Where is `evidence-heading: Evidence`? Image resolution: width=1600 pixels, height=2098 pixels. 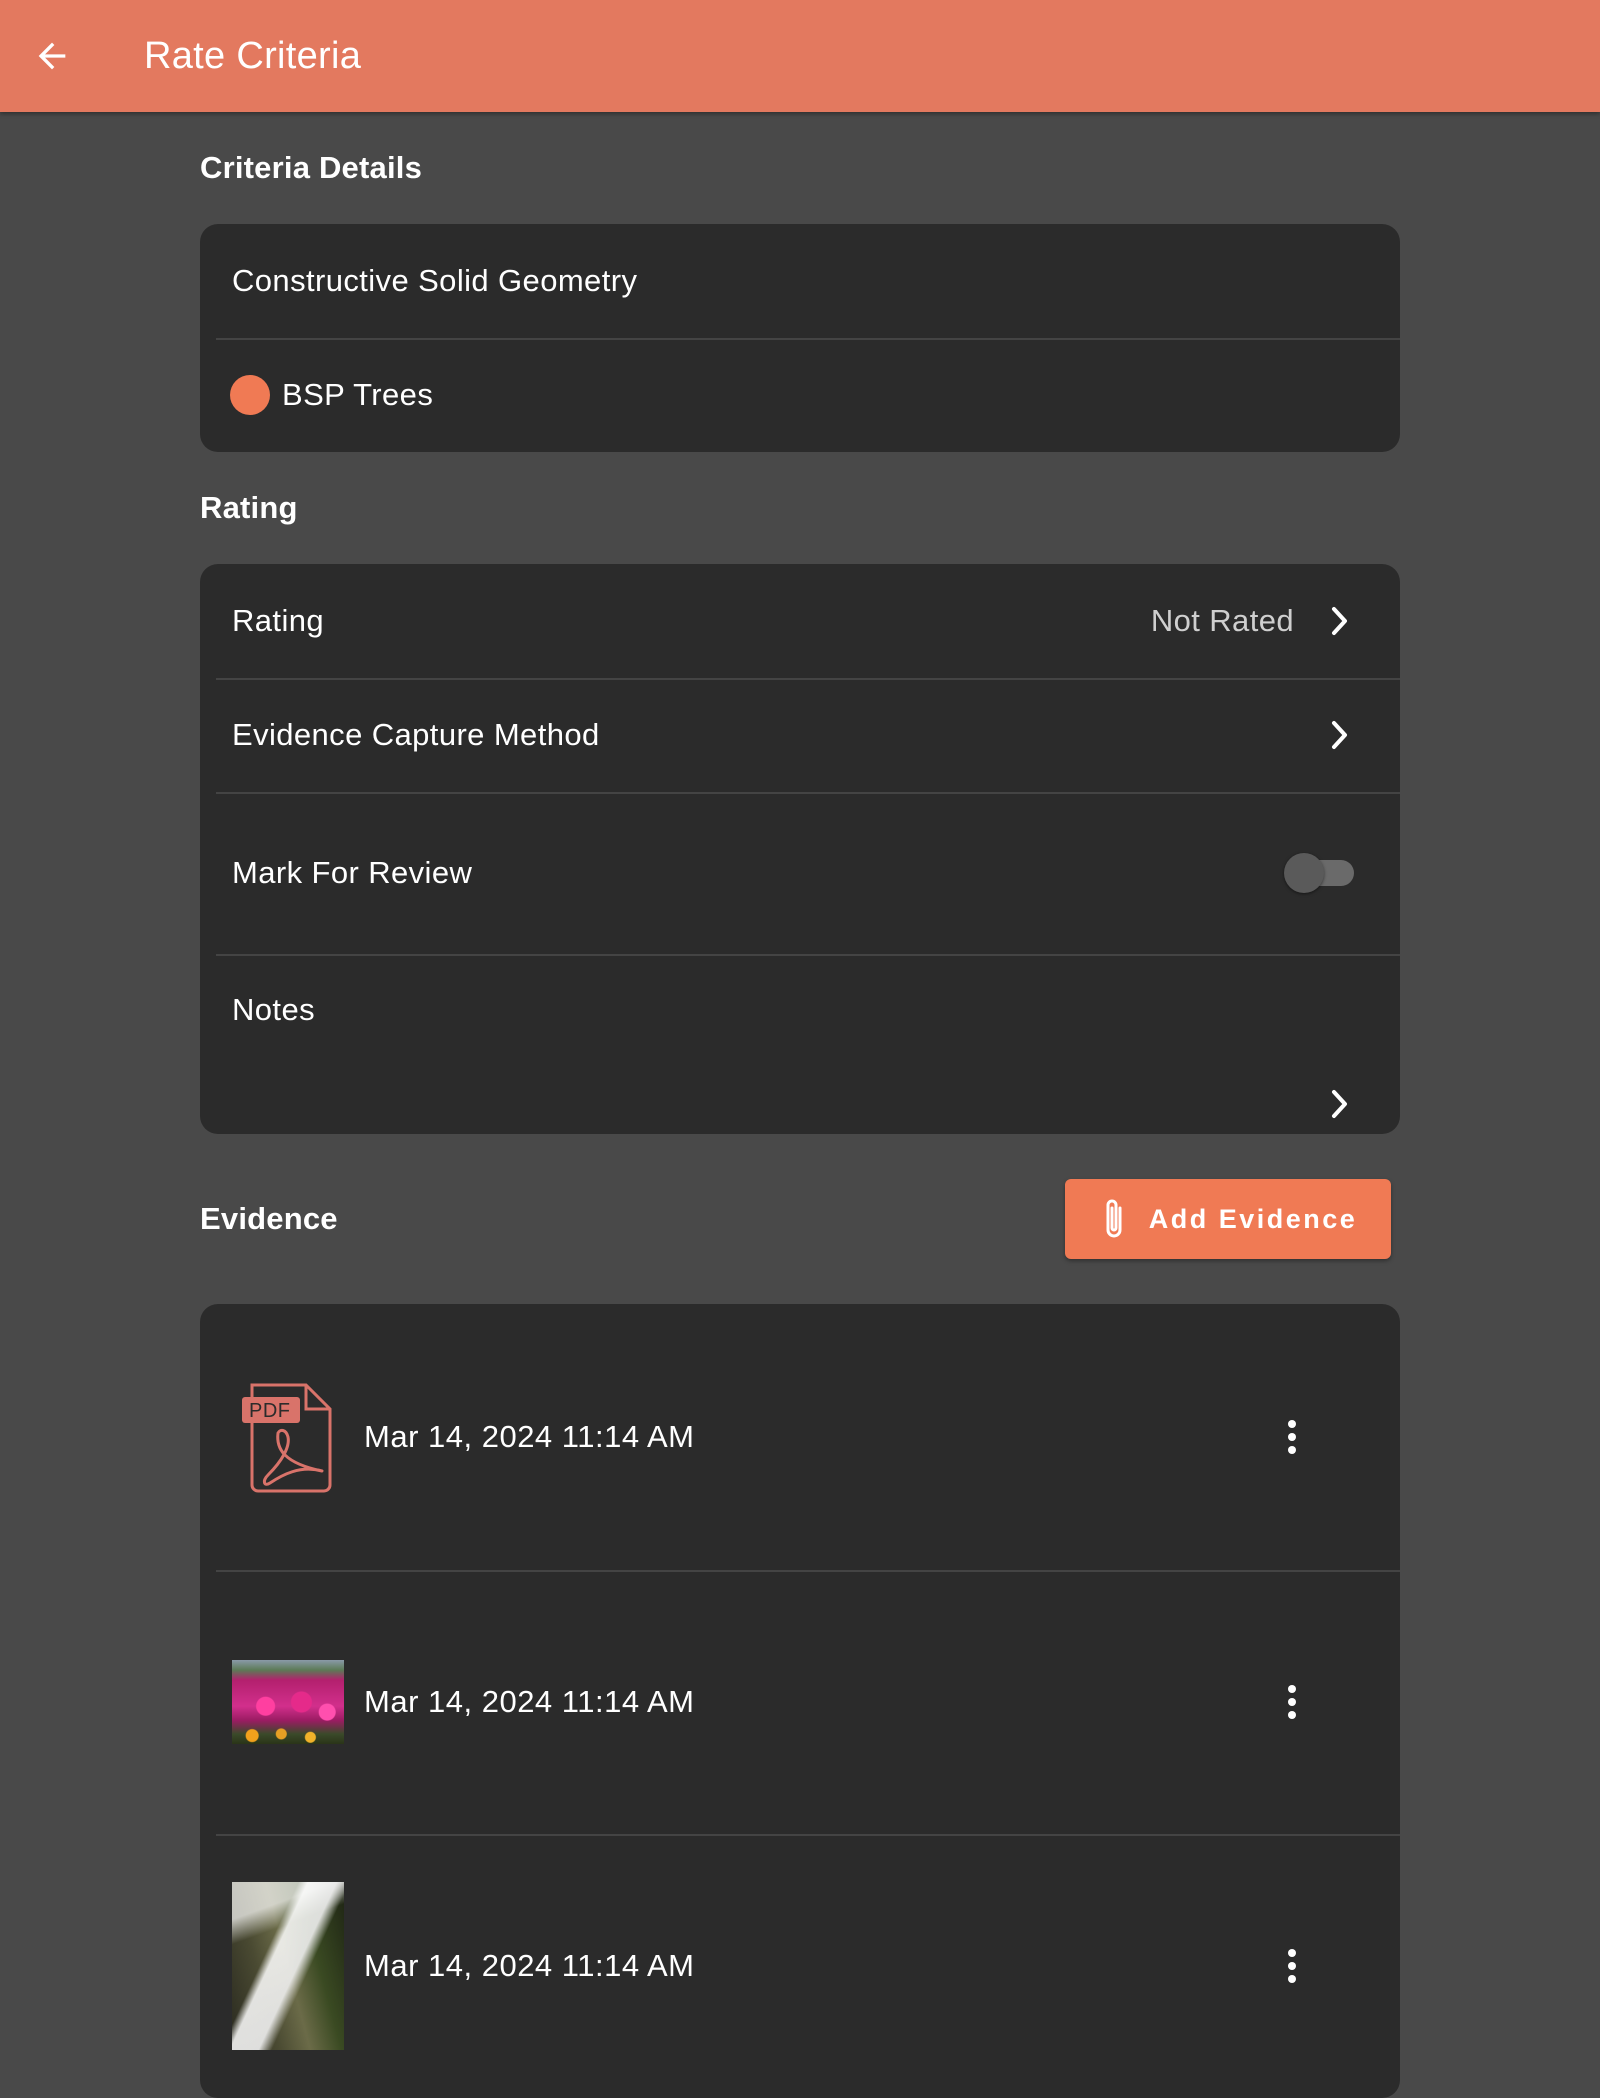
evidence-heading: Evidence is located at coordinates (269, 1218).